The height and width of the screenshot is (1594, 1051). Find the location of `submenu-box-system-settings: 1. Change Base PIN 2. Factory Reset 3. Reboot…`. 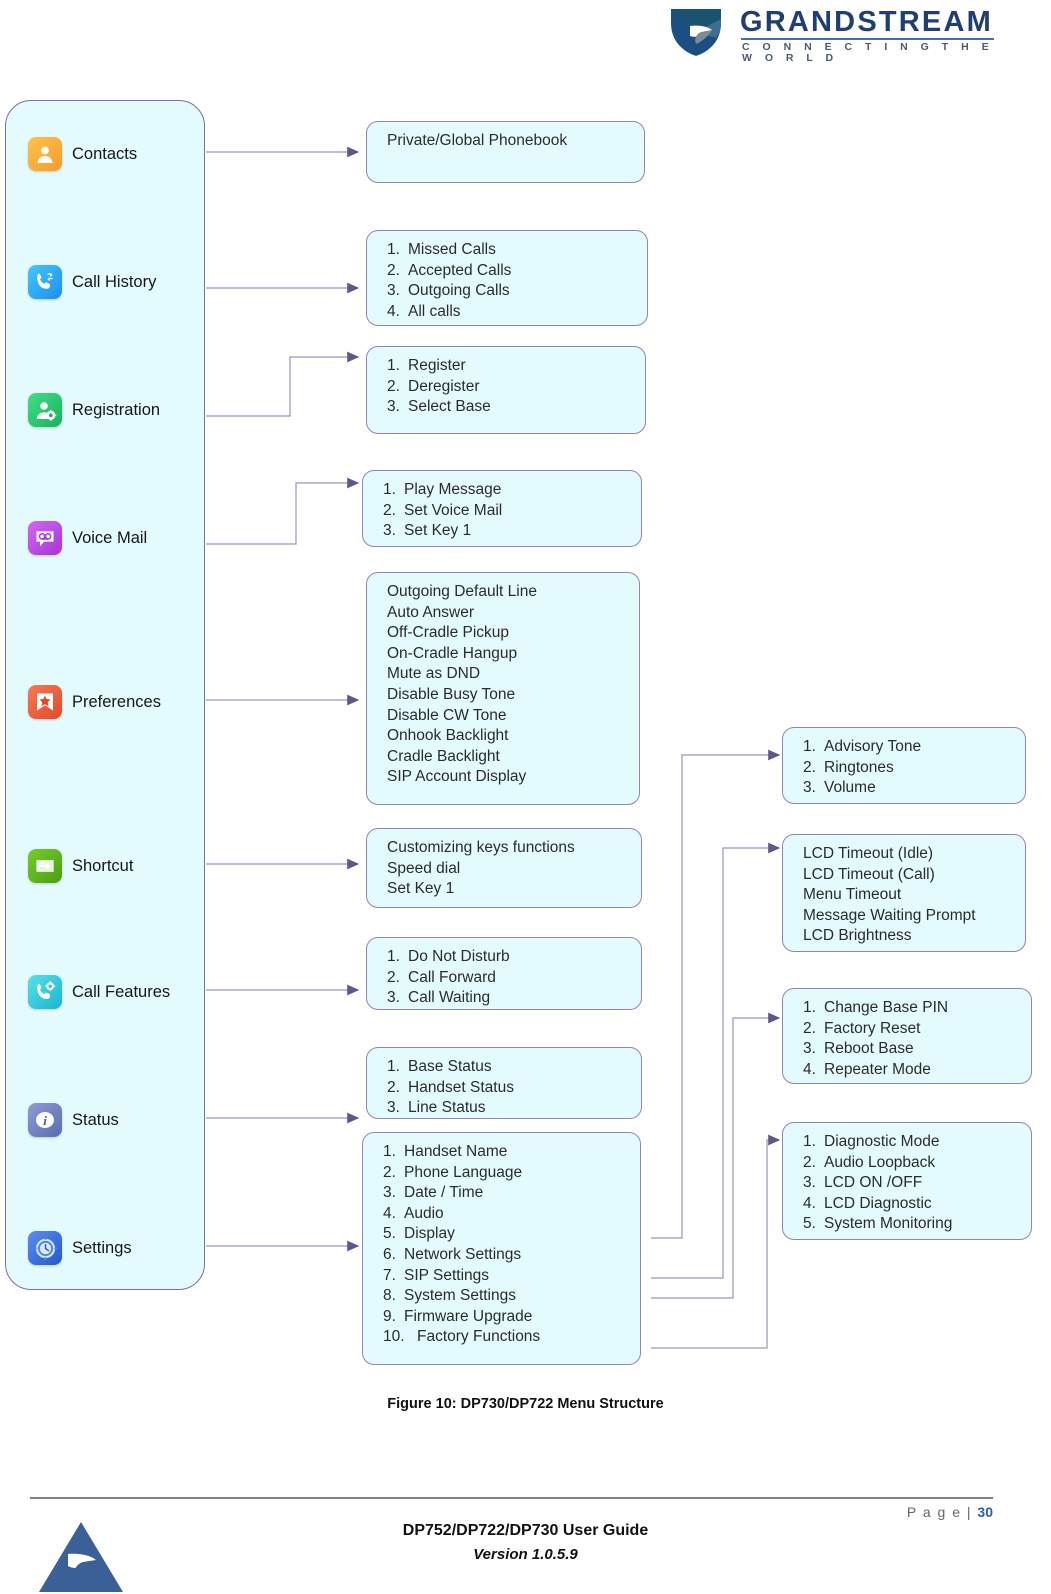

submenu-box-system-settings: 1. Change Base PIN 2. Factory Reset 3. Reboot… is located at coordinates (907, 1036).